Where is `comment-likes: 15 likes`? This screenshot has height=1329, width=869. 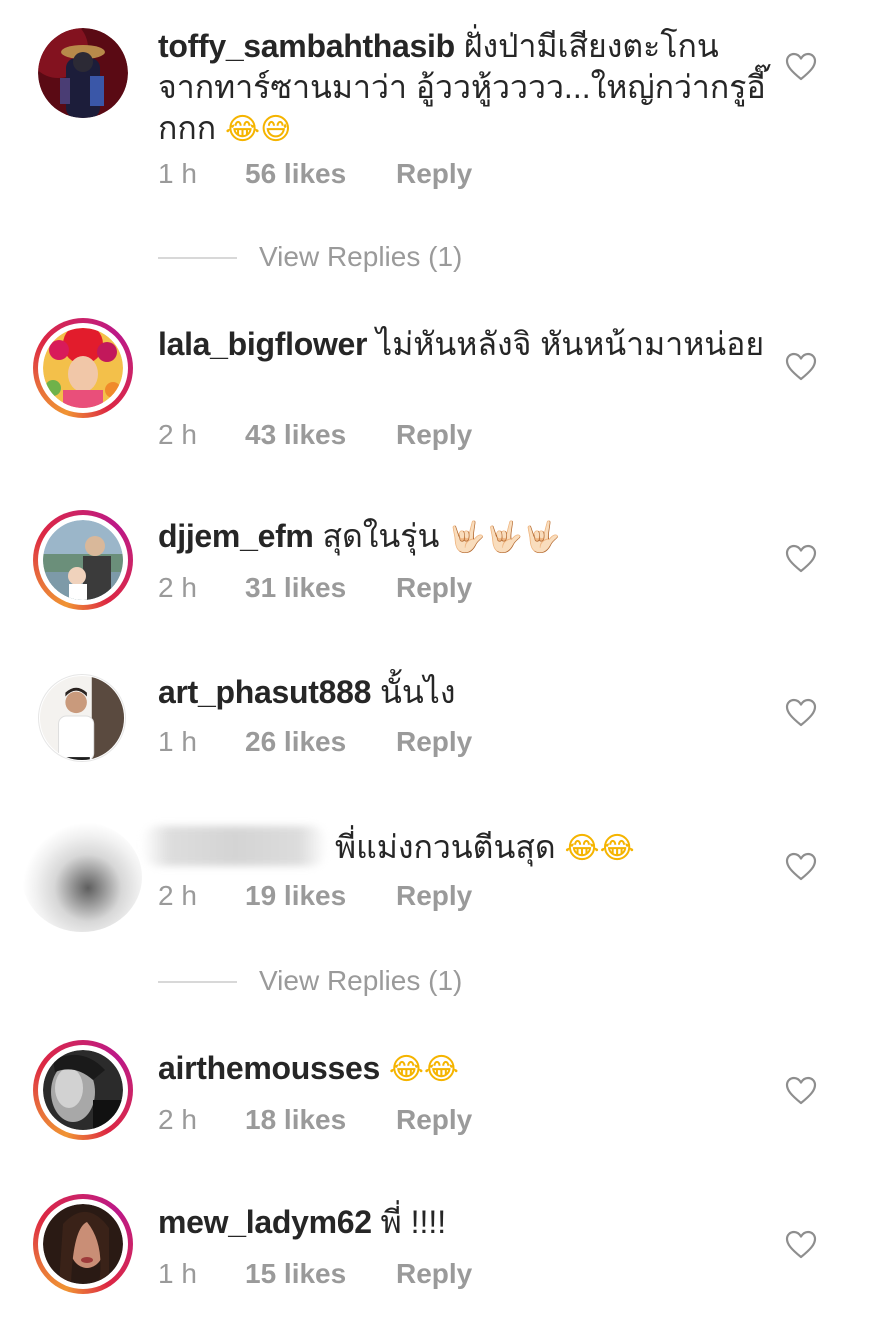 comment-likes: 15 likes is located at coordinates (295, 1274).